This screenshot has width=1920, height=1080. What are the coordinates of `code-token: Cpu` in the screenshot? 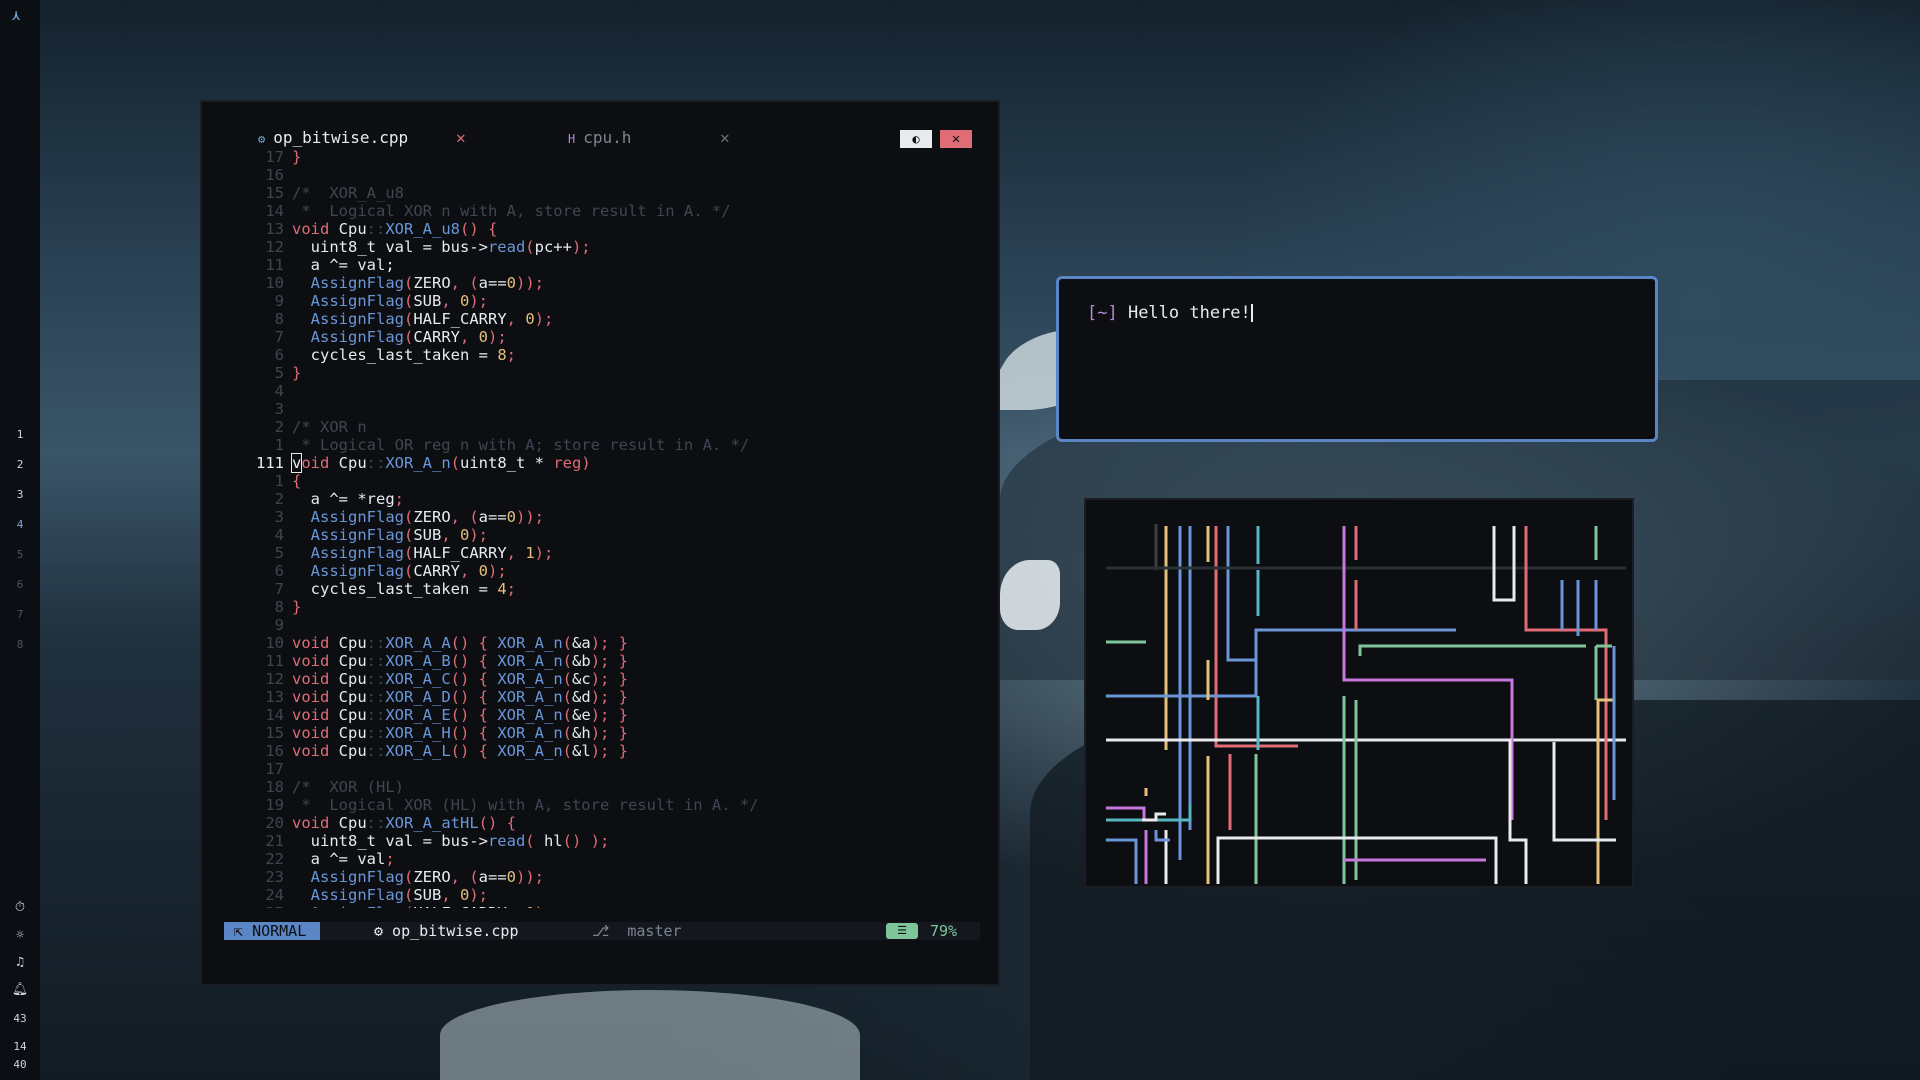 It's located at (352, 823).